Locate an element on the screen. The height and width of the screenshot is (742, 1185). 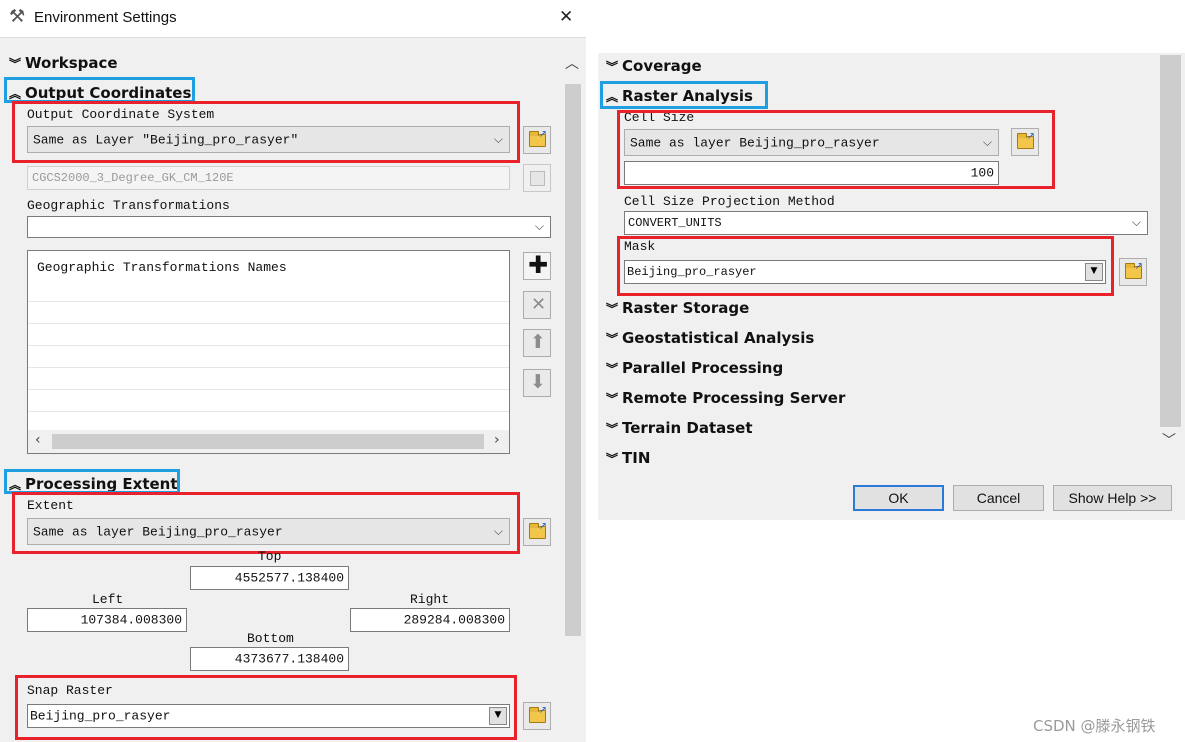
bottom-label: Bottom is located at coordinates (270, 638).